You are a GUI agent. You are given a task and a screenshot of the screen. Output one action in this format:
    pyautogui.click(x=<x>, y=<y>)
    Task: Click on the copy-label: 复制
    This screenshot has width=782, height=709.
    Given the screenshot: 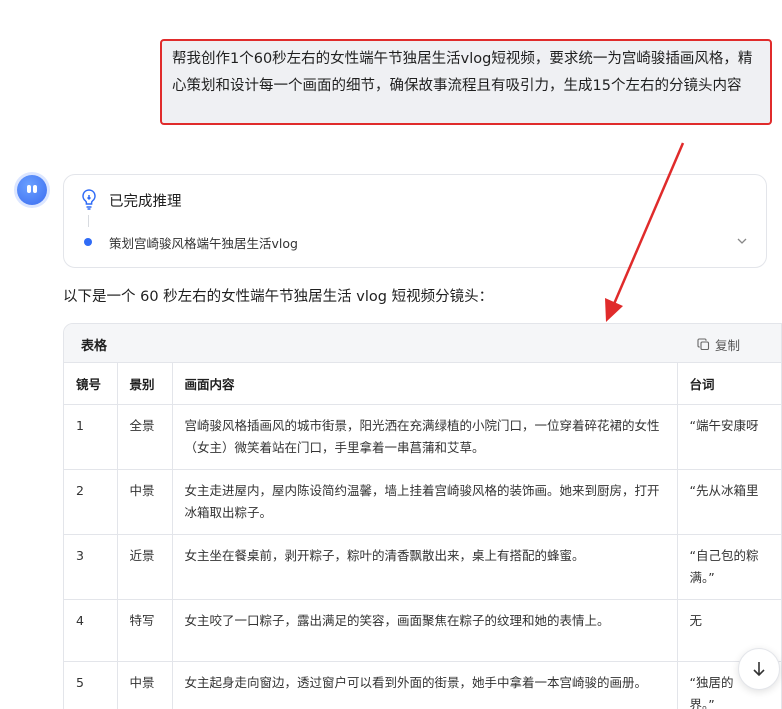 What is the action you would take?
    pyautogui.click(x=728, y=345)
    